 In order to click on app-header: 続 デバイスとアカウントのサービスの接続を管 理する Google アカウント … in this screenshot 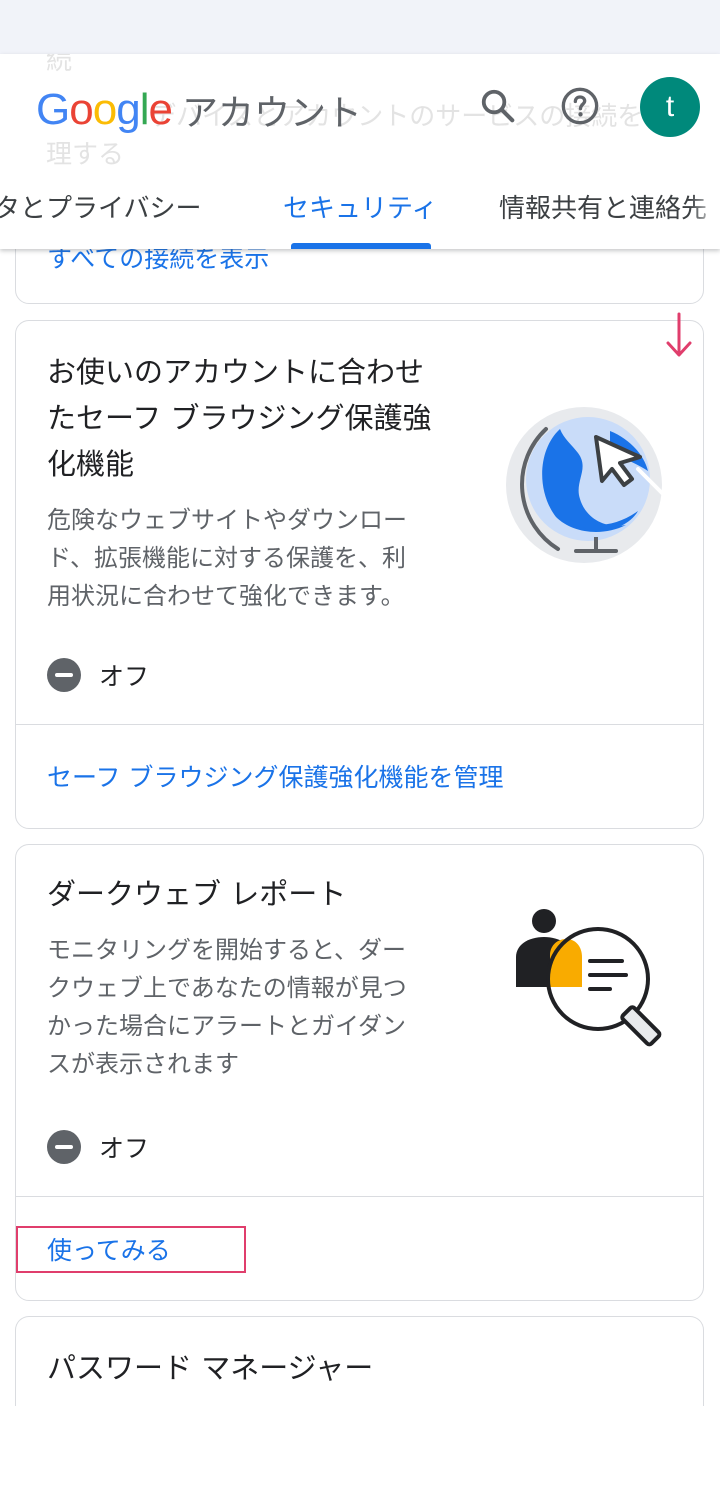, I will do `click(360, 151)`.